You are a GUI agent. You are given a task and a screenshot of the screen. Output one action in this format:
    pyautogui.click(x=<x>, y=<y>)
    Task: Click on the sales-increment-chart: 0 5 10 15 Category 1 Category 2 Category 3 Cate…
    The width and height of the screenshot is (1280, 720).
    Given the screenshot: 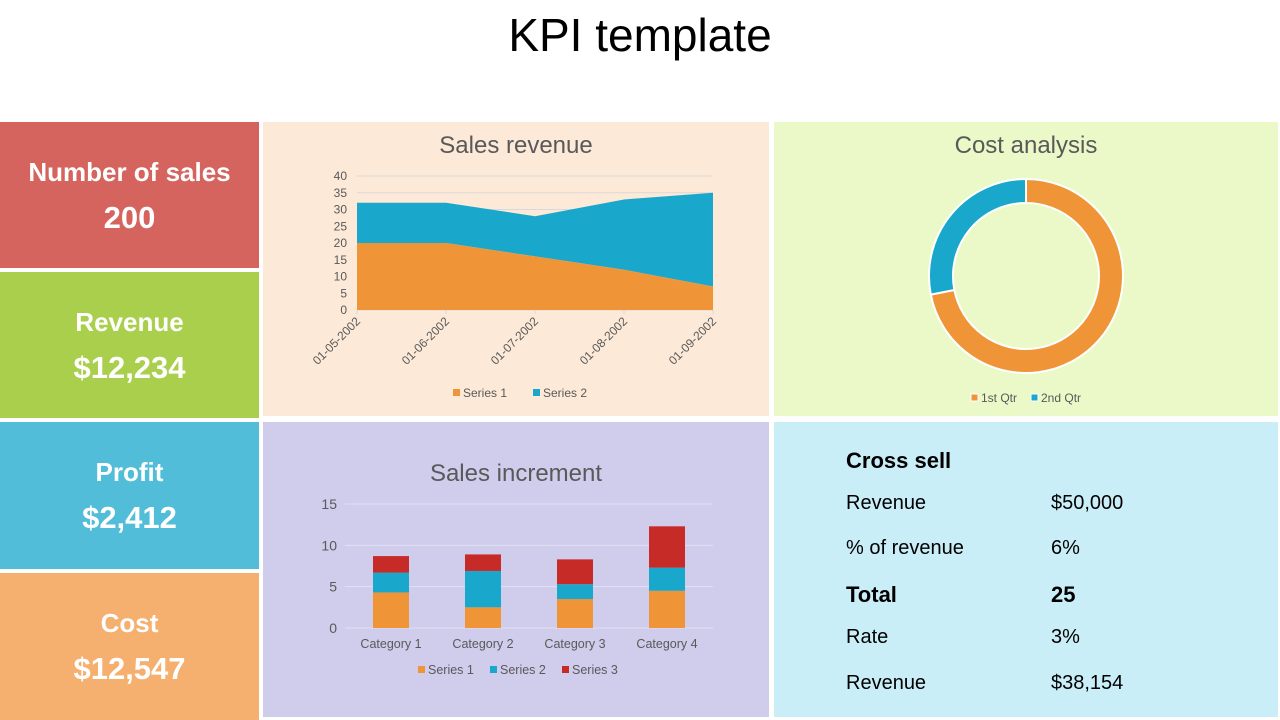 What is the action you would take?
    pyautogui.click(x=517, y=586)
    